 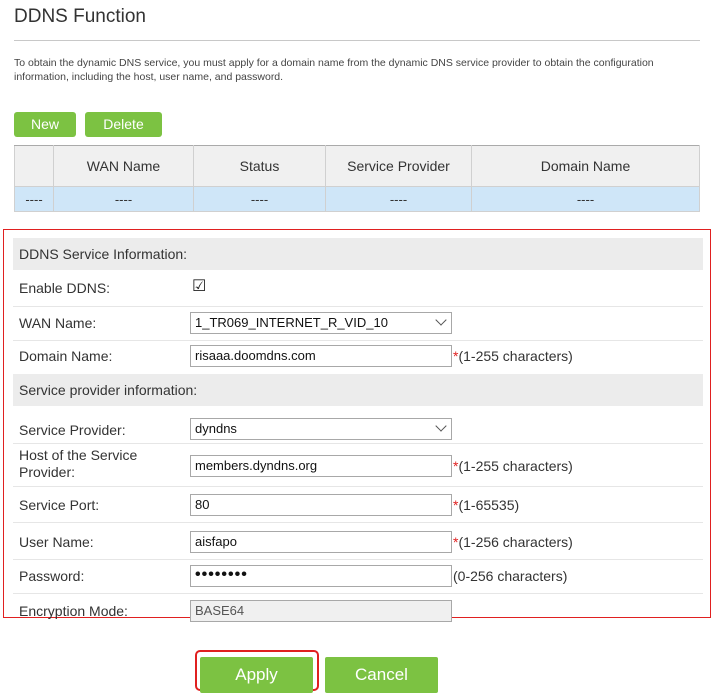 I want to click on domain-name-hint: *(1-255 characters), so click(x=513, y=356).